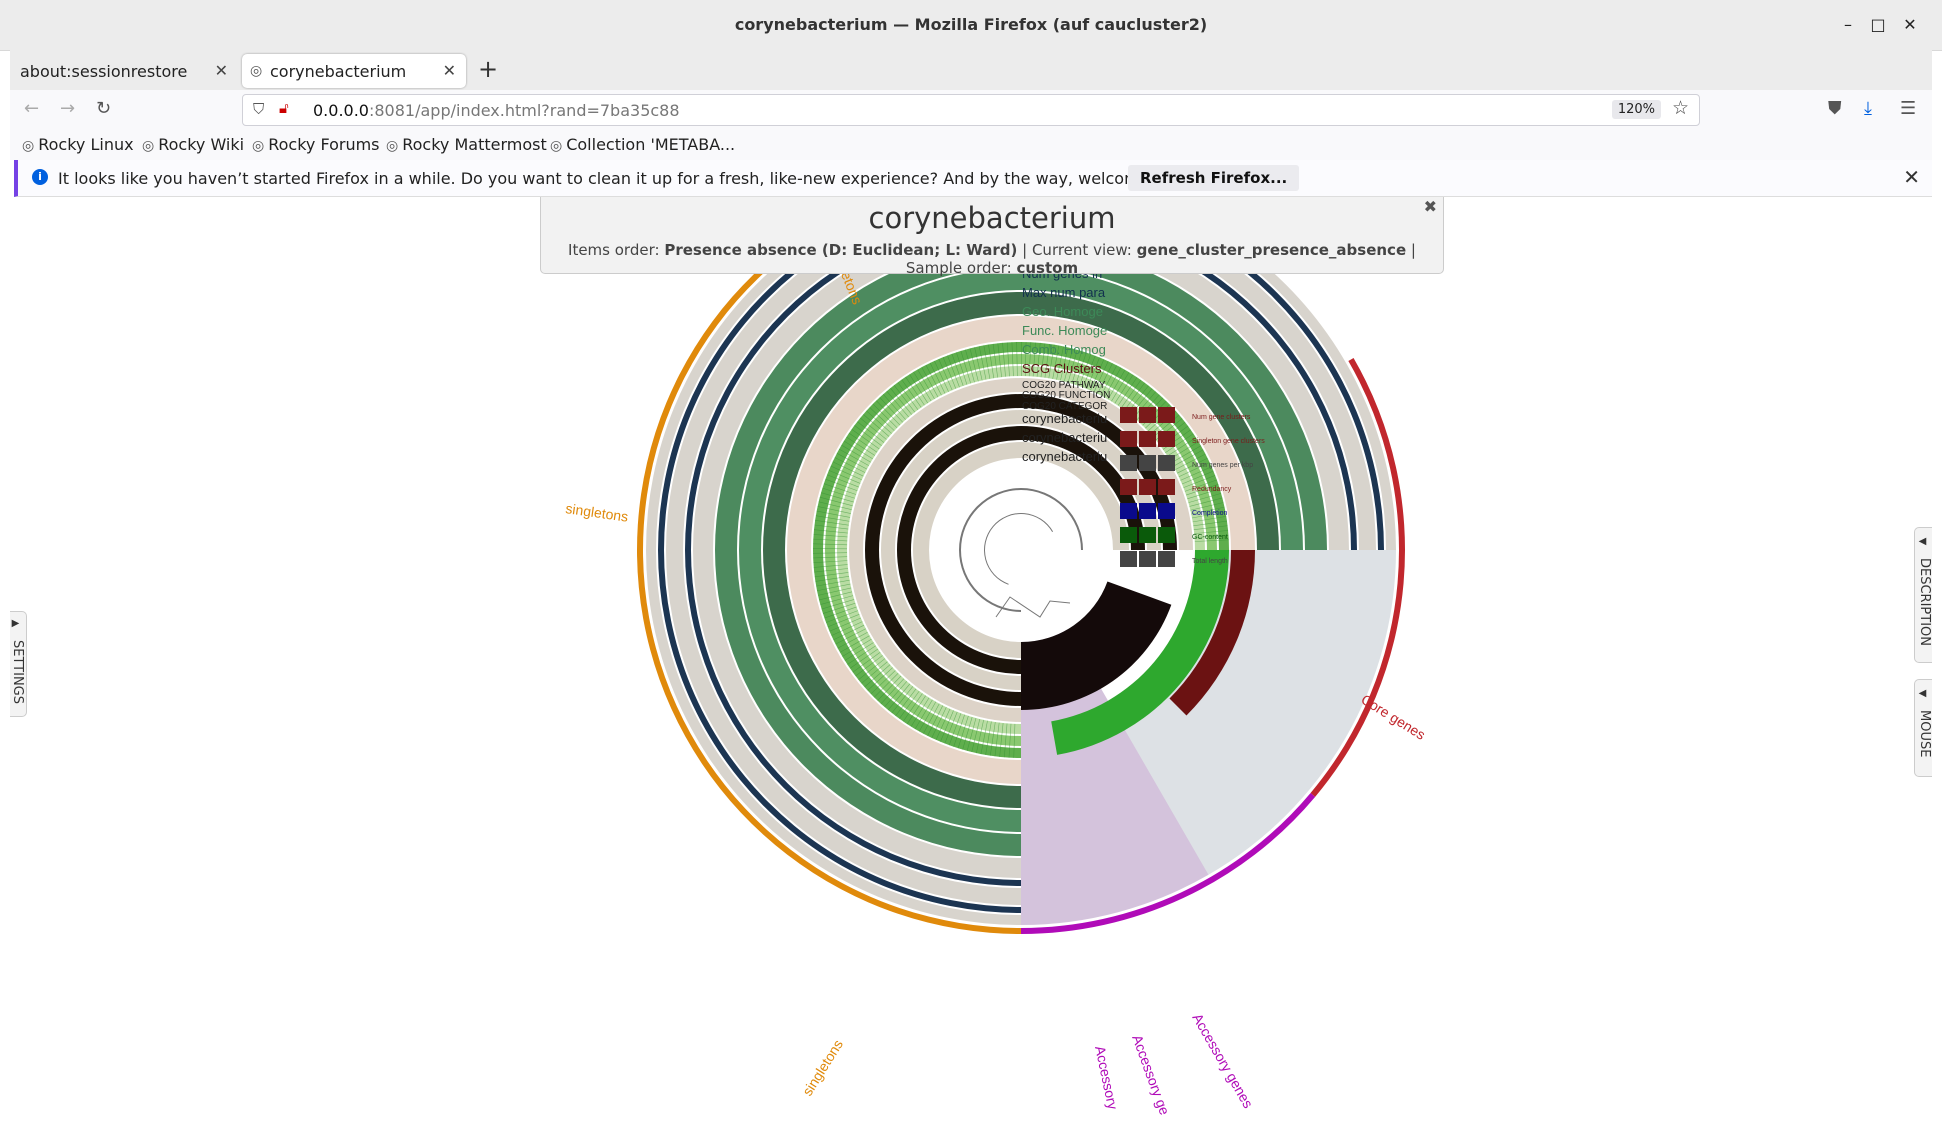  I want to click on settings-tab: ▶ SETTINGS, so click(18, 664).